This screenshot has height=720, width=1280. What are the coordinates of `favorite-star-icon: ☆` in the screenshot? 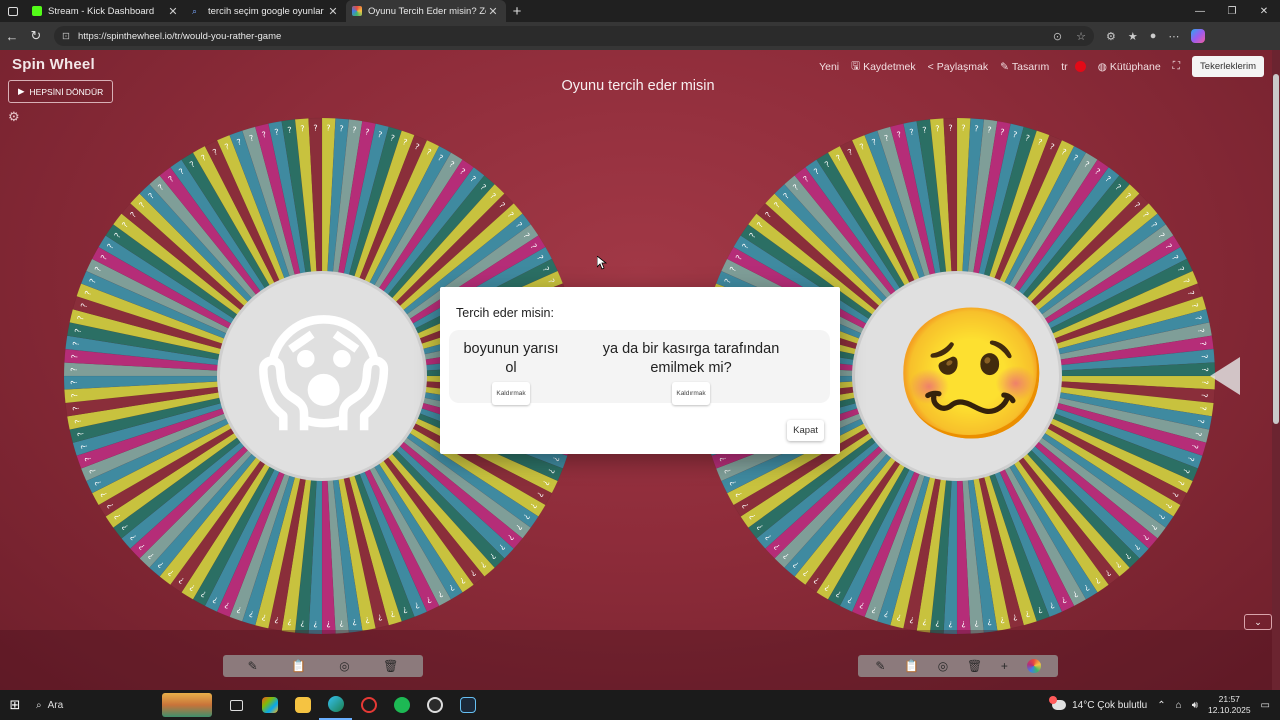 It's located at (1081, 36).